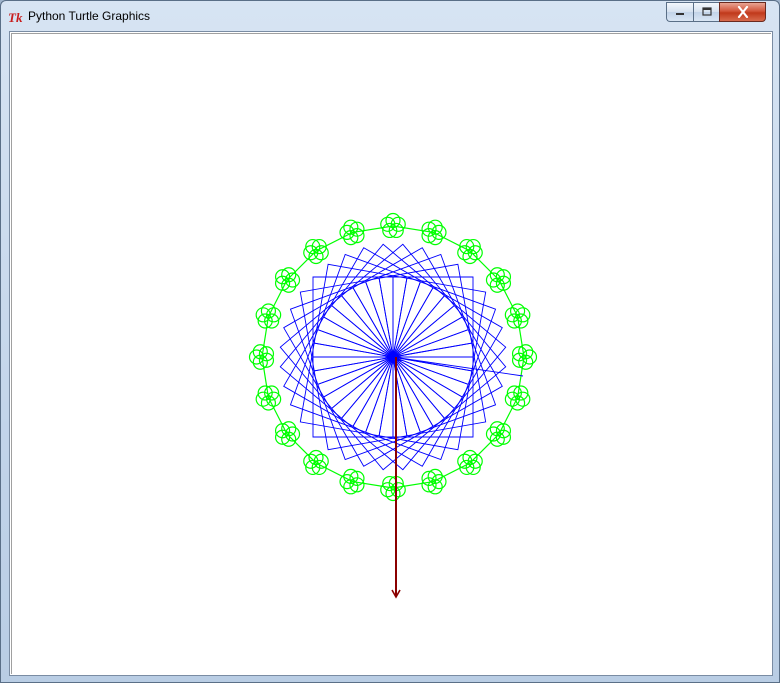  I want to click on minimize-button, so click(679, 12).